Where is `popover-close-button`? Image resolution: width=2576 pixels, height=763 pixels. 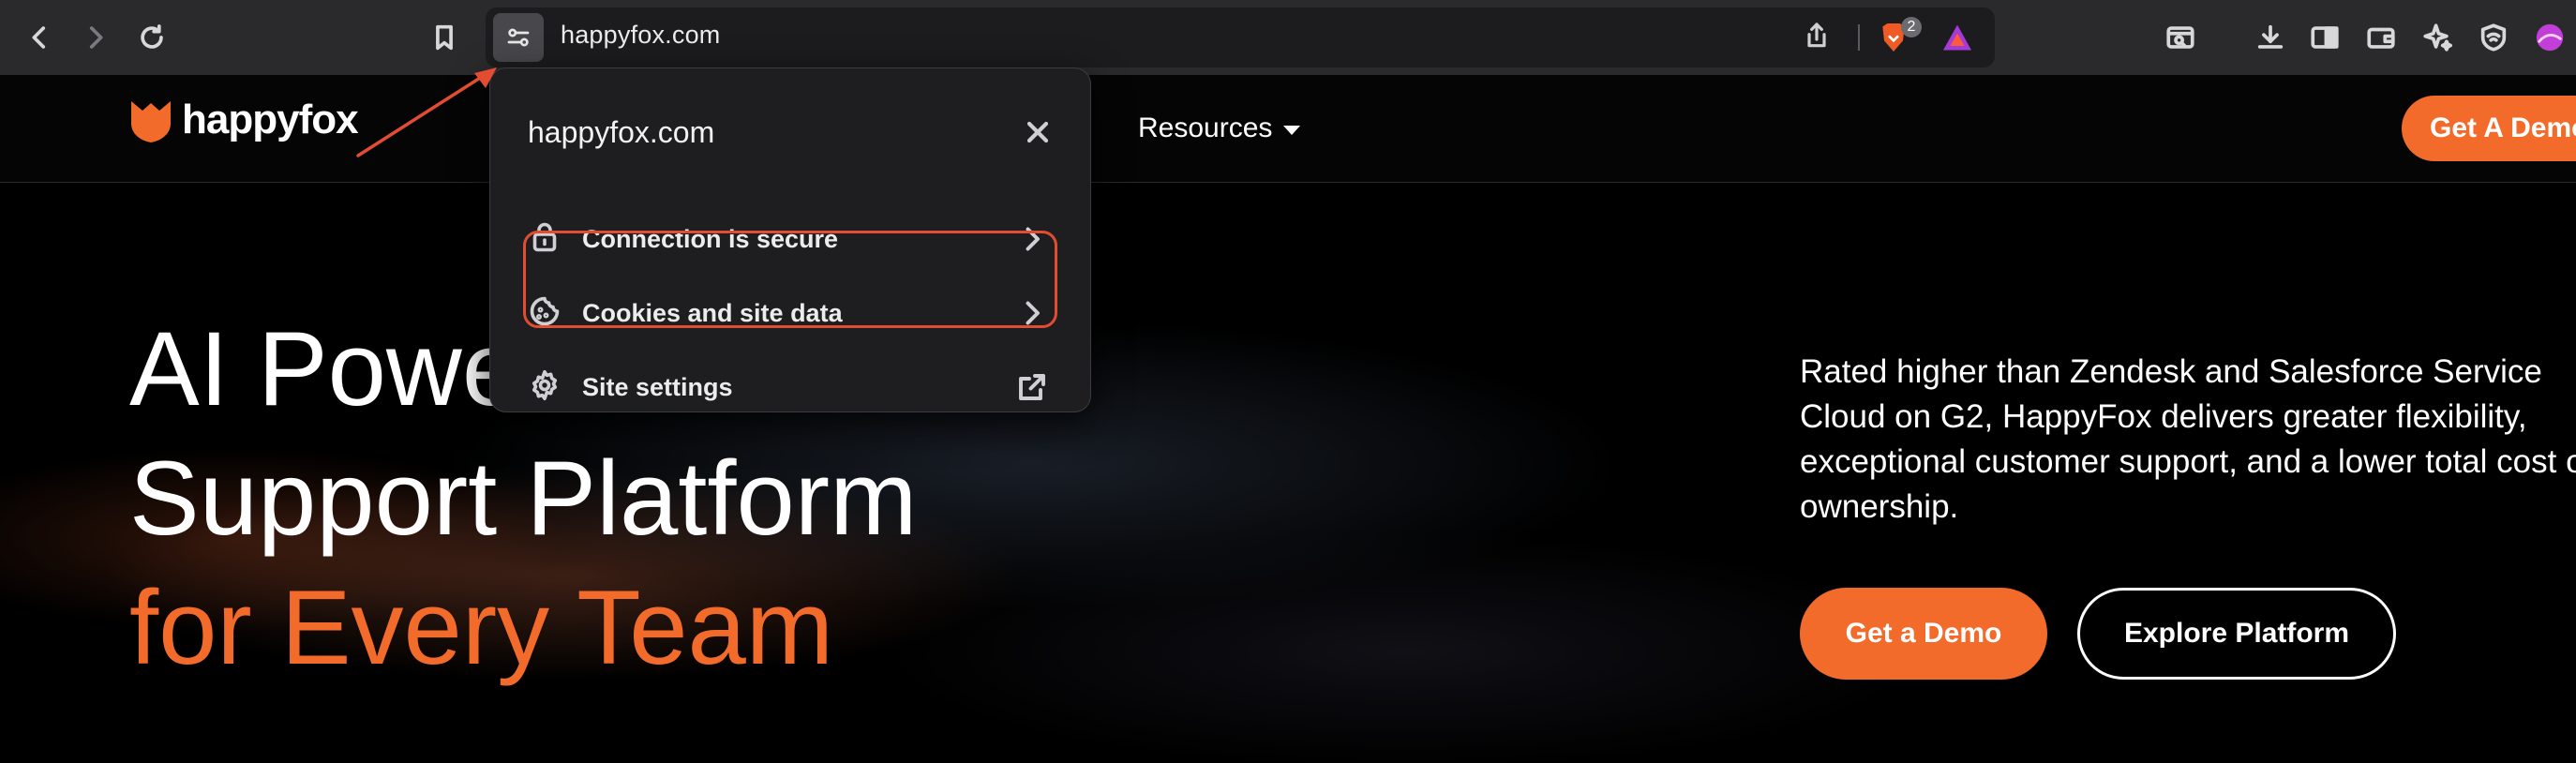 popover-close-button is located at coordinates (1038, 132).